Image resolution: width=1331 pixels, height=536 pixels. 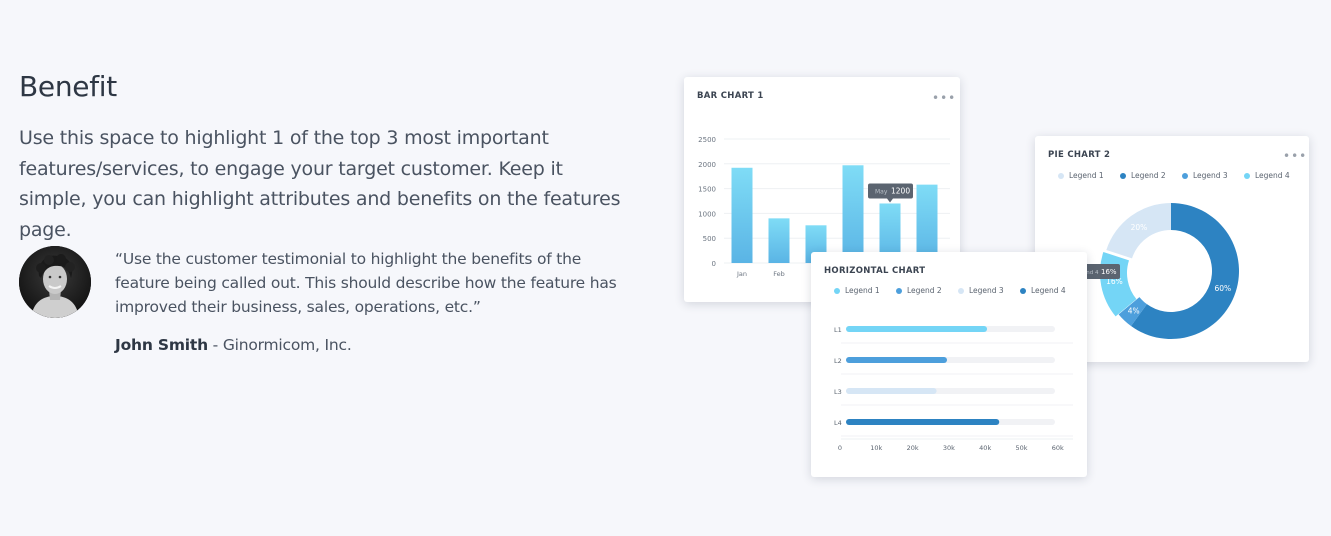 What do you see at coordinates (1058, 448) in the screenshot?
I see `x-tick-label: 60k` at bounding box center [1058, 448].